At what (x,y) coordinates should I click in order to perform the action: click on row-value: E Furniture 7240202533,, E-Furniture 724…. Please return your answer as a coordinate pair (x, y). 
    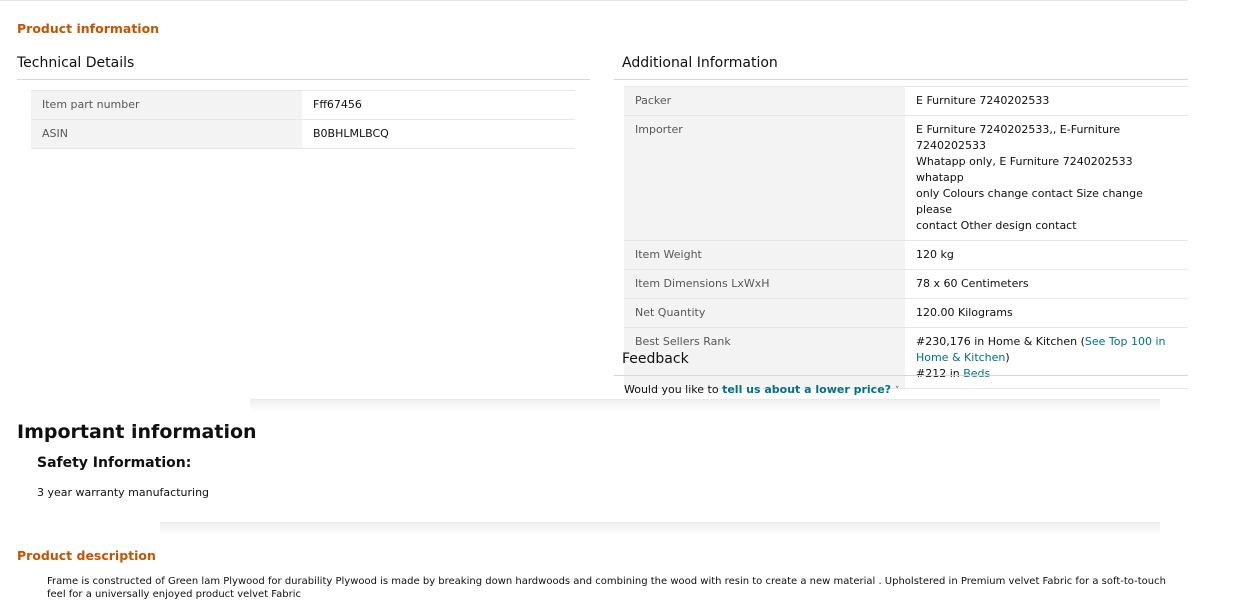
    Looking at the image, I should click on (1046, 178).